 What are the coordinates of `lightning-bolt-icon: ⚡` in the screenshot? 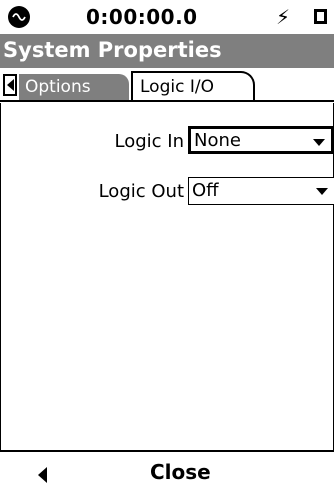 It's located at (283, 17).